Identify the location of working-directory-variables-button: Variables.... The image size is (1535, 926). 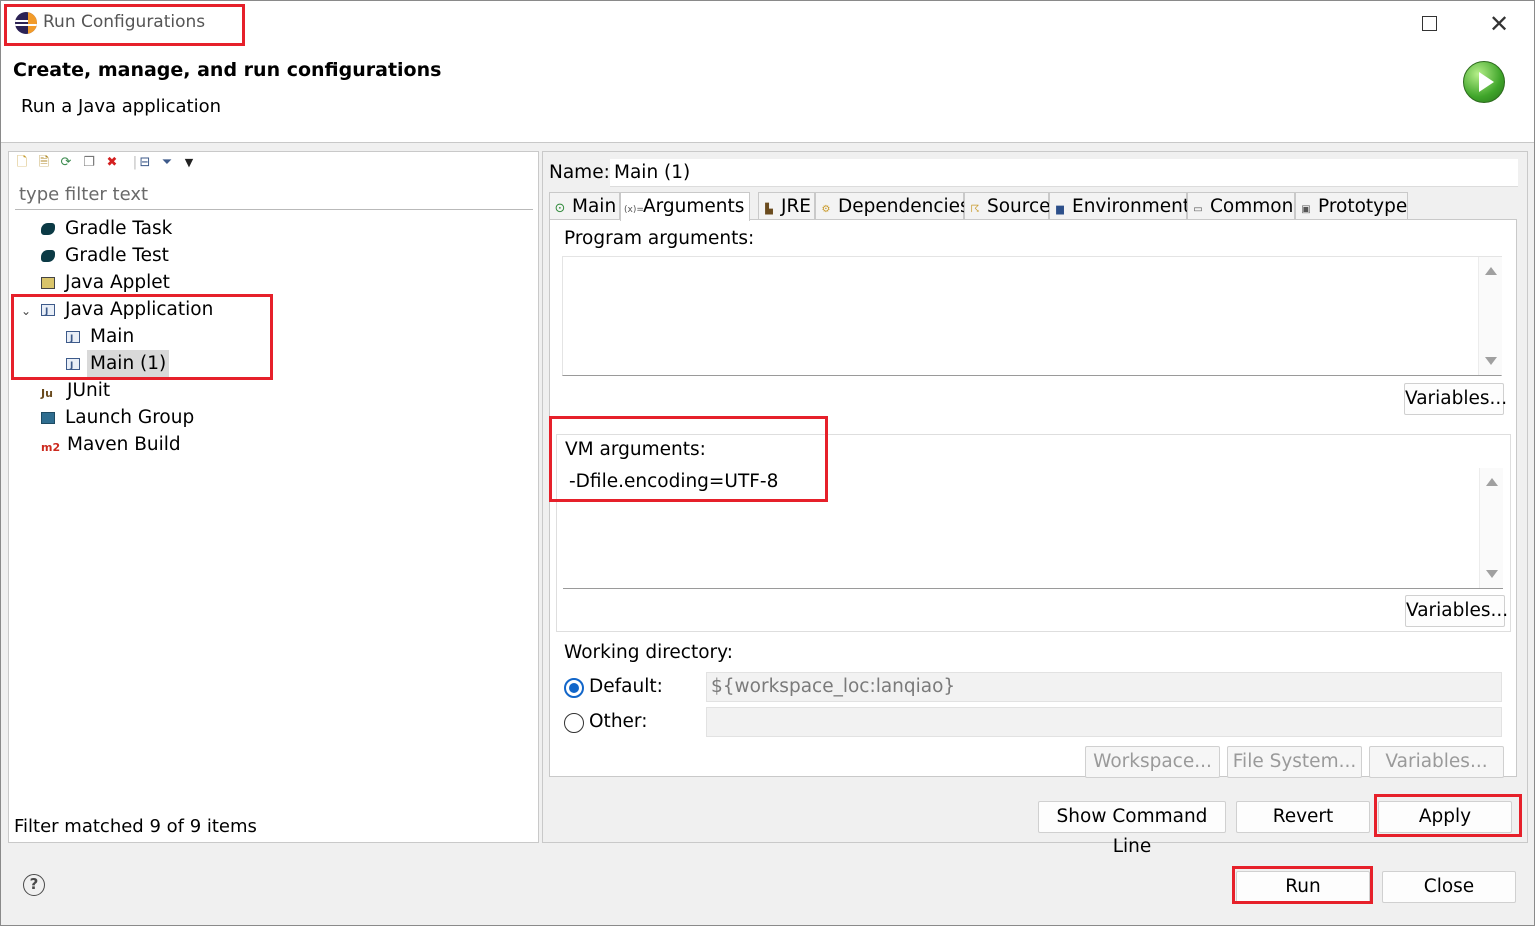
(1436, 762).